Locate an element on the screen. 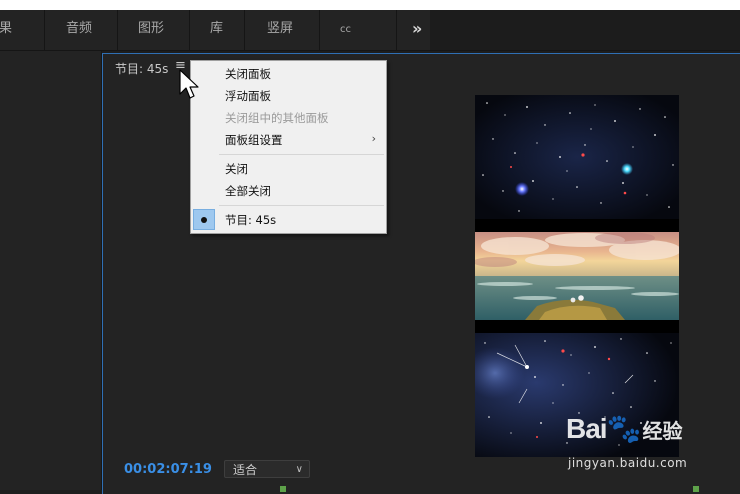 The image size is (740, 494). tab-graphics: 图形 is located at coordinates (151, 30).